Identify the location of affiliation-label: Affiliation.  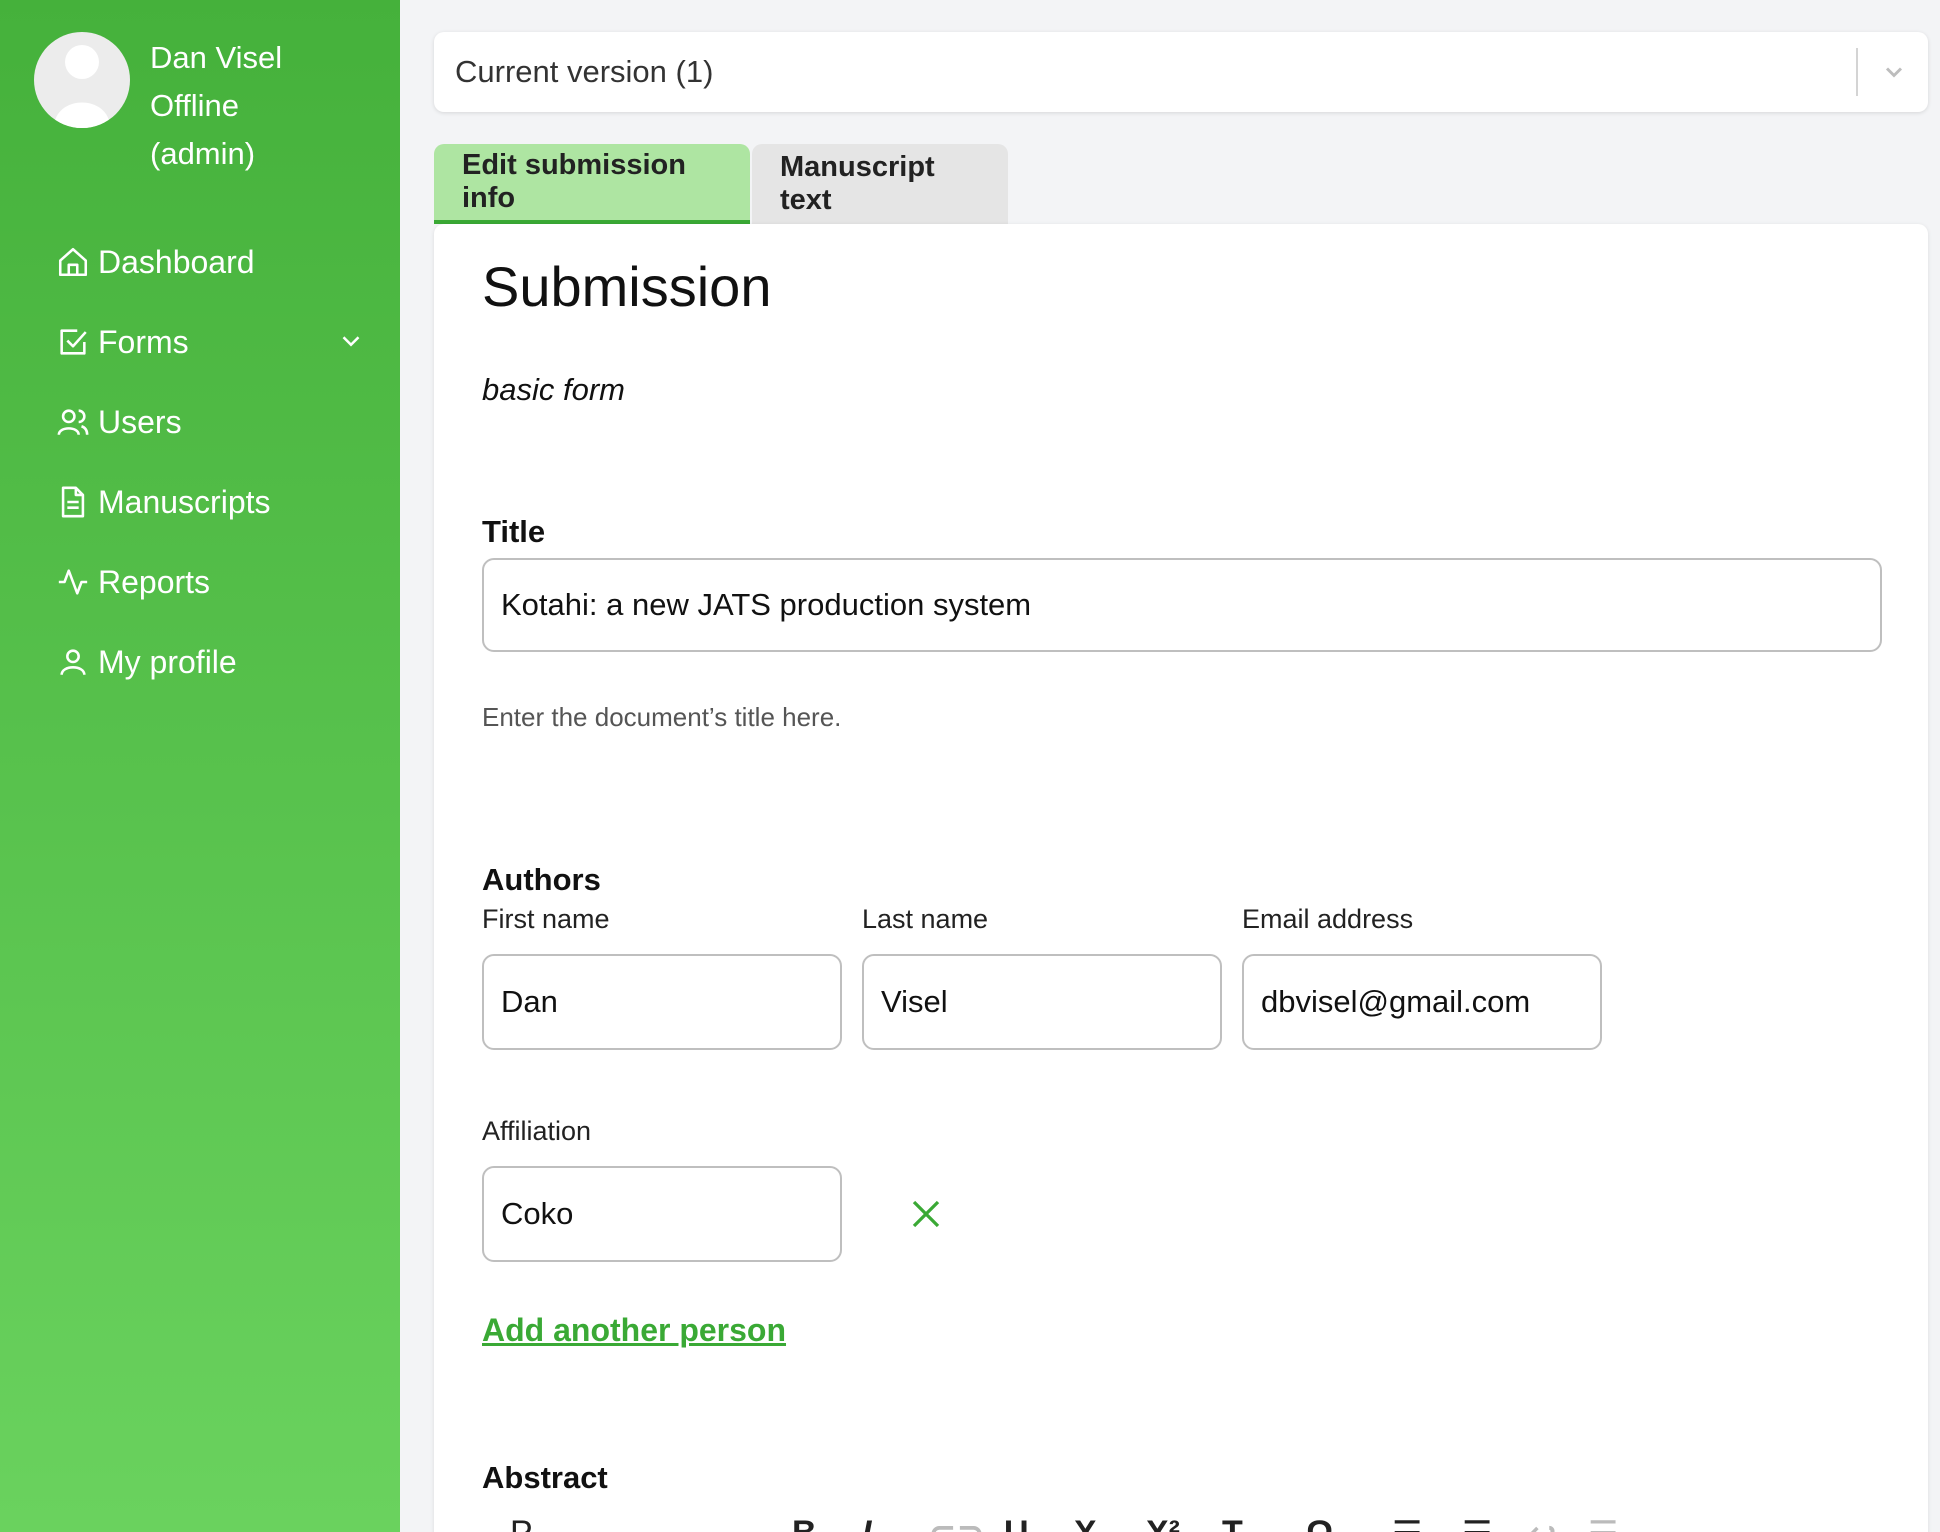
(537, 1131).